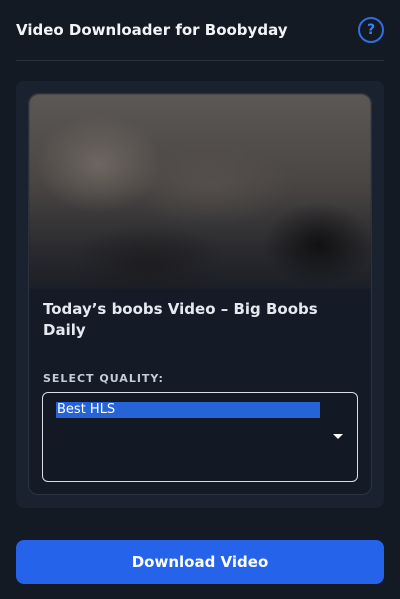 The image size is (400, 599). What do you see at coordinates (200, 437) in the screenshot?
I see `quality-select: Best HLS` at bounding box center [200, 437].